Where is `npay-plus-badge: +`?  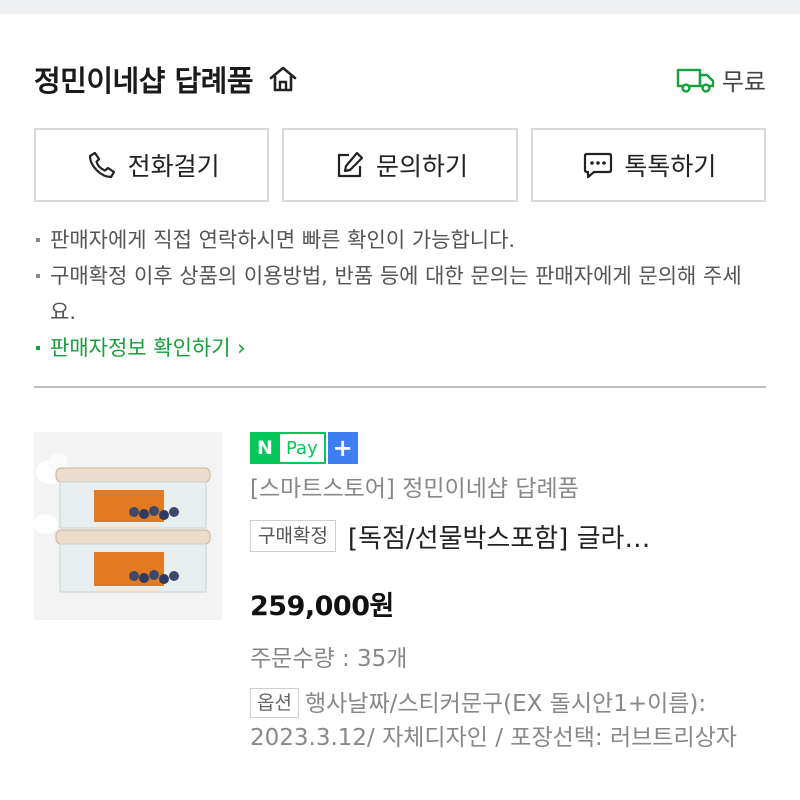
npay-plus-badge: + is located at coordinates (342, 448).